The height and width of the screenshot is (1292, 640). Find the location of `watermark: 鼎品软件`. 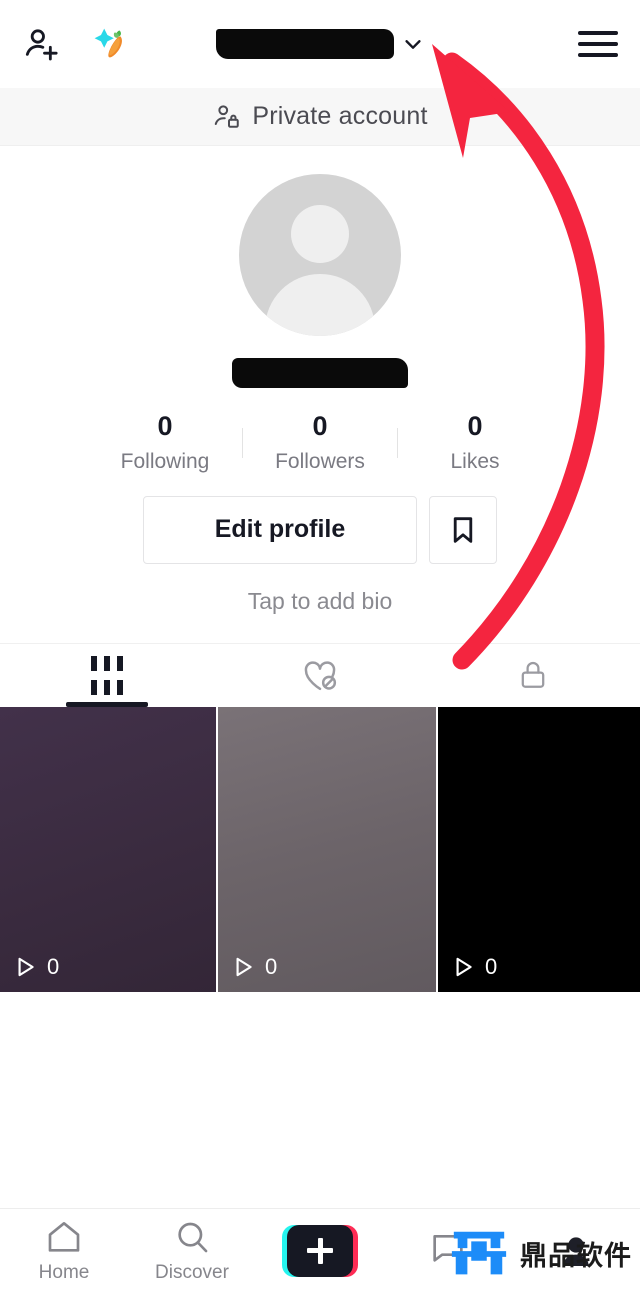

watermark: 鼎品软件 is located at coordinates (540, 1253).